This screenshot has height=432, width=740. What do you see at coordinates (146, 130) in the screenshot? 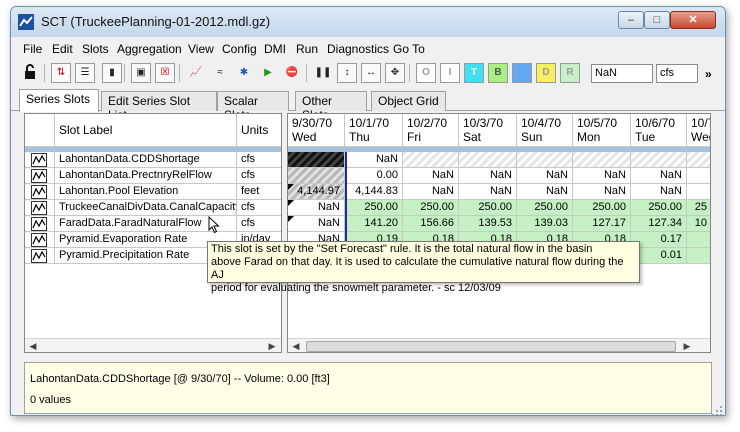
I see `header-slot-label: Slot Label` at bounding box center [146, 130].